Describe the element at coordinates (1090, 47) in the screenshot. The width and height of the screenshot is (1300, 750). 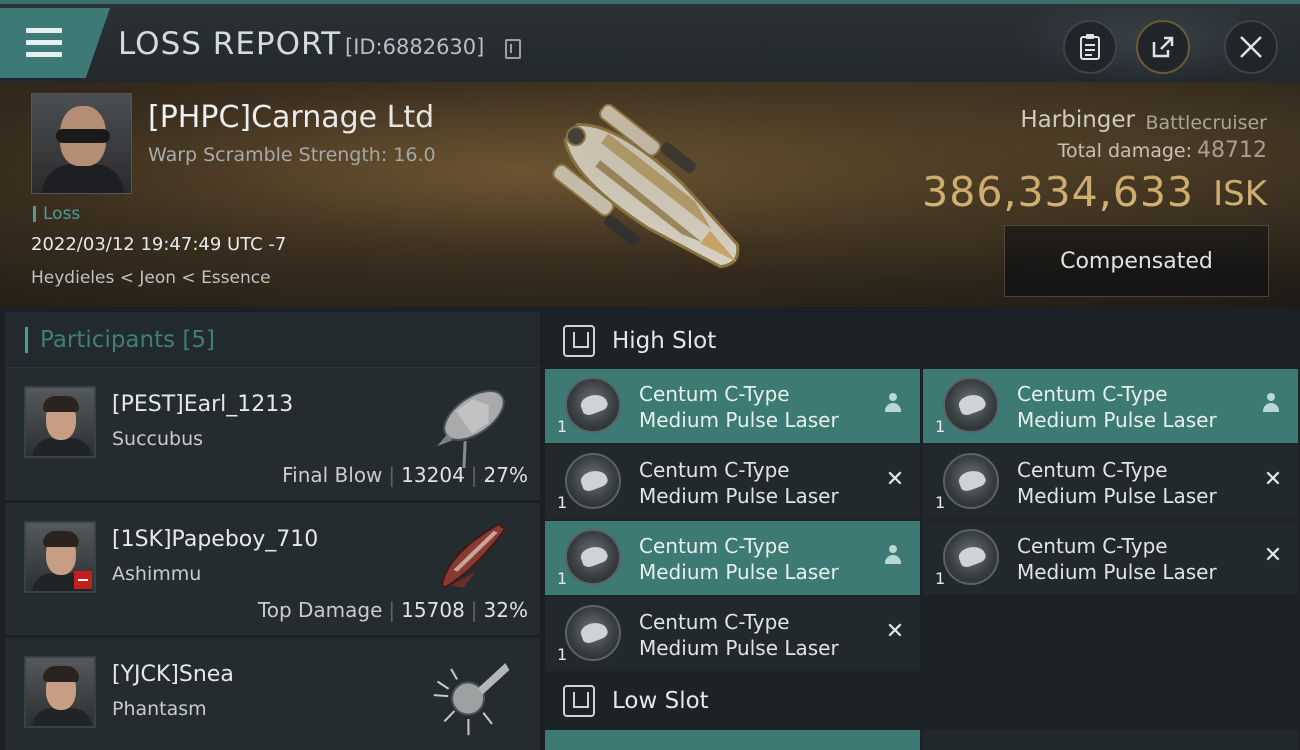
I see `clipboard-button` at that location.